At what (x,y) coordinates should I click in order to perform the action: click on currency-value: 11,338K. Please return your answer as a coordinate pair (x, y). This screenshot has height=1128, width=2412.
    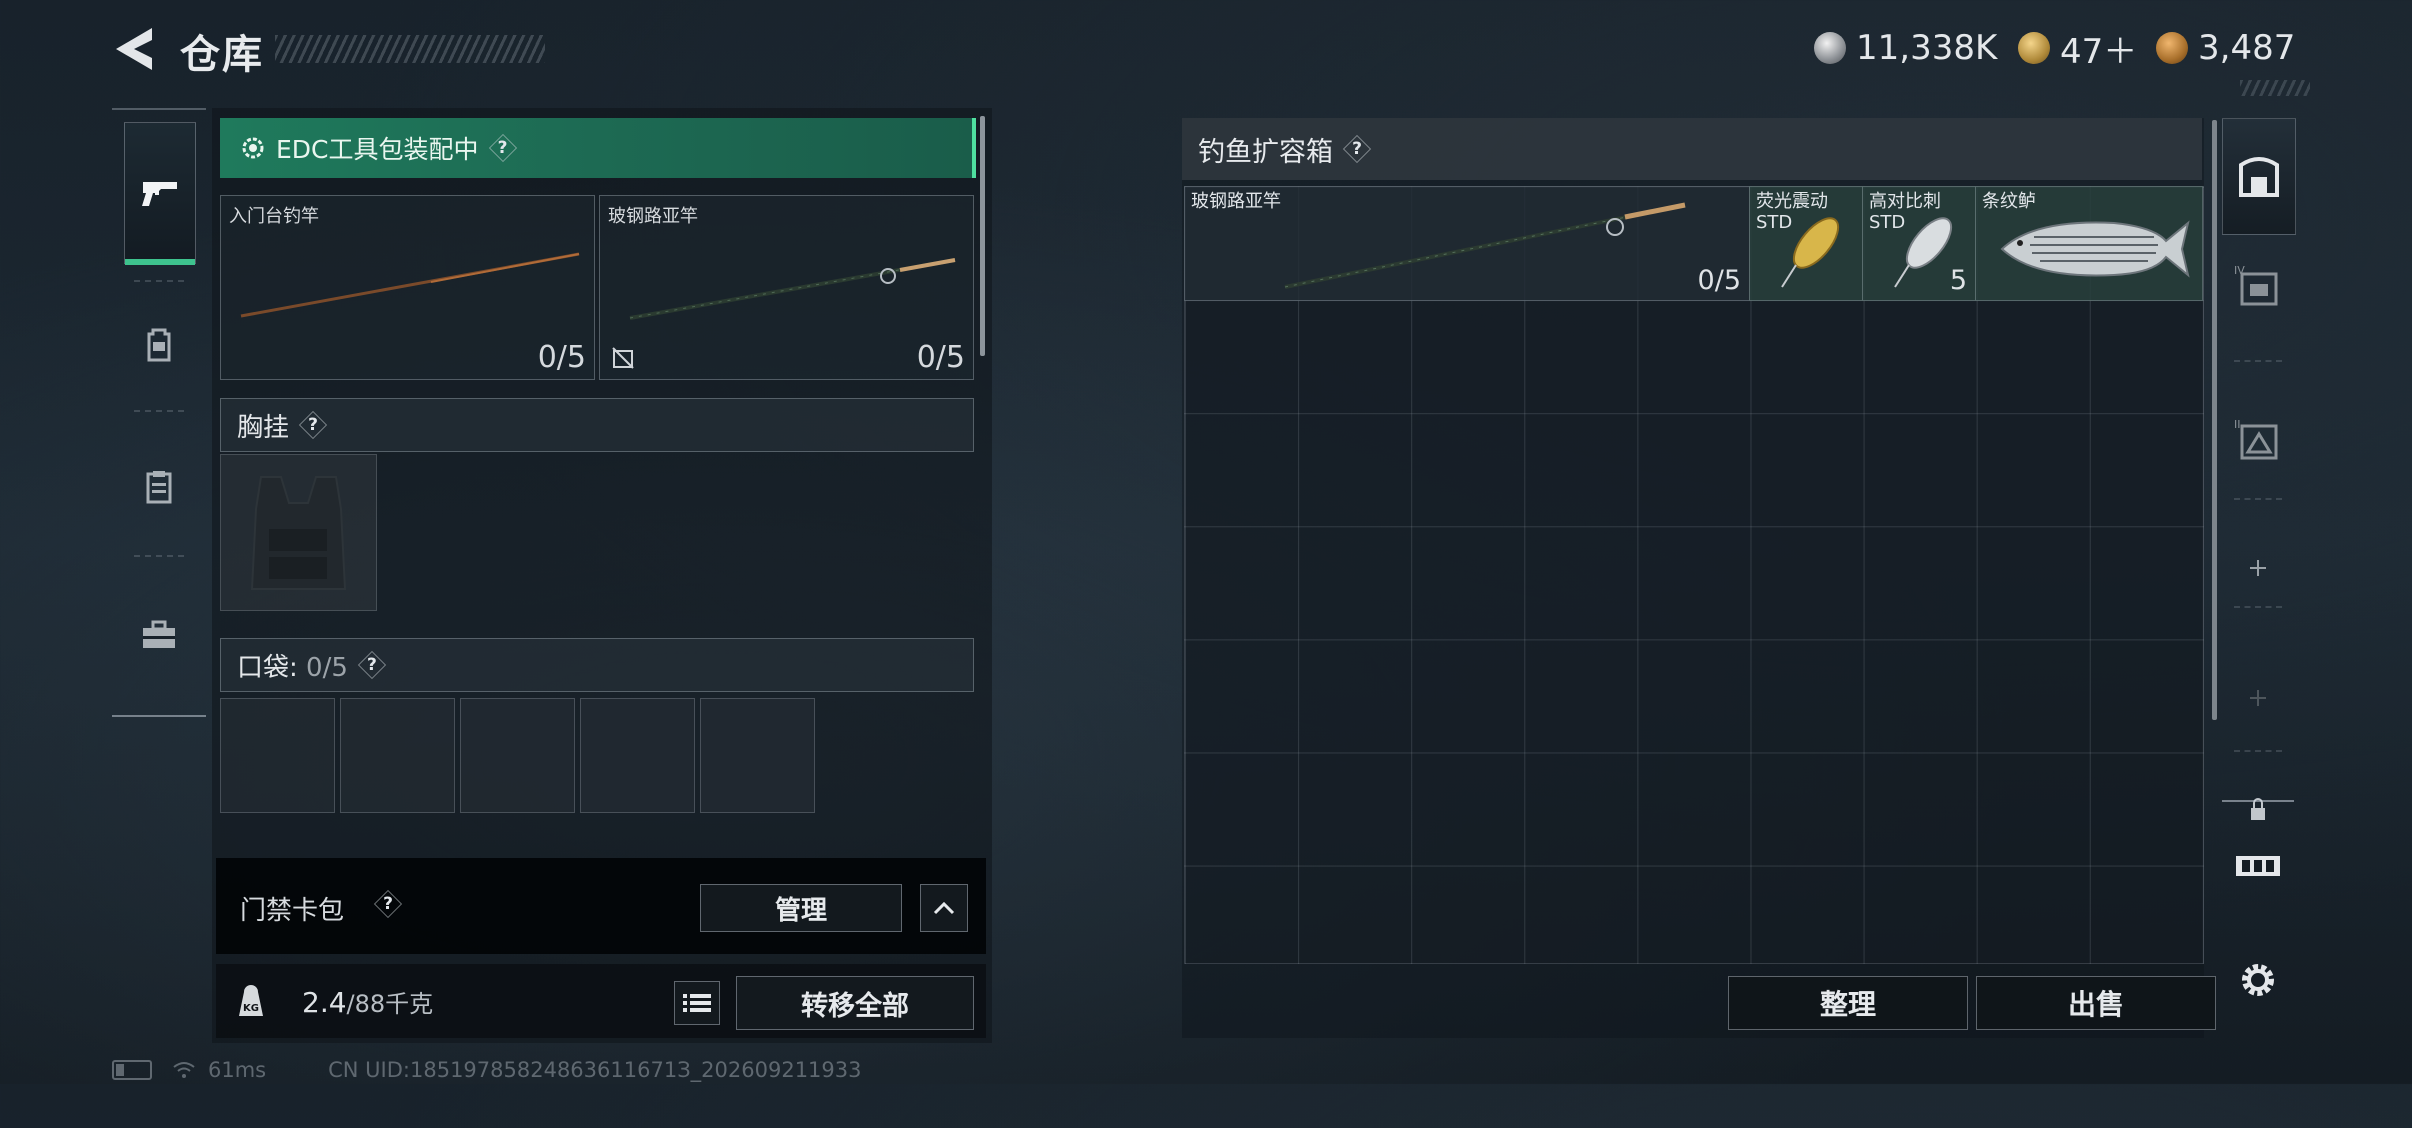
    Looking at the image, I should click on (1927, 48).